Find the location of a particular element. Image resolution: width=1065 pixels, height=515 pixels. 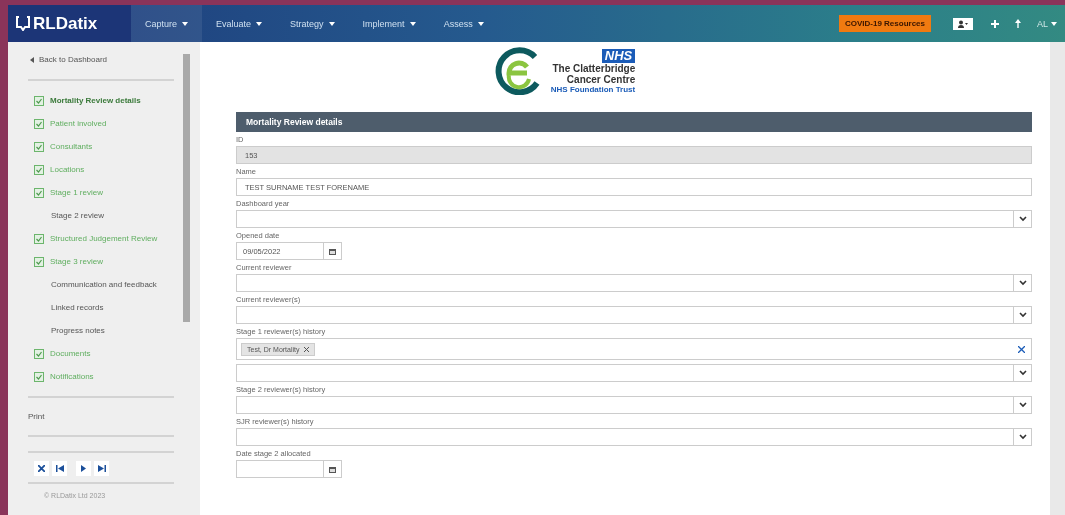

user-button is located at coordinates (963, 23).